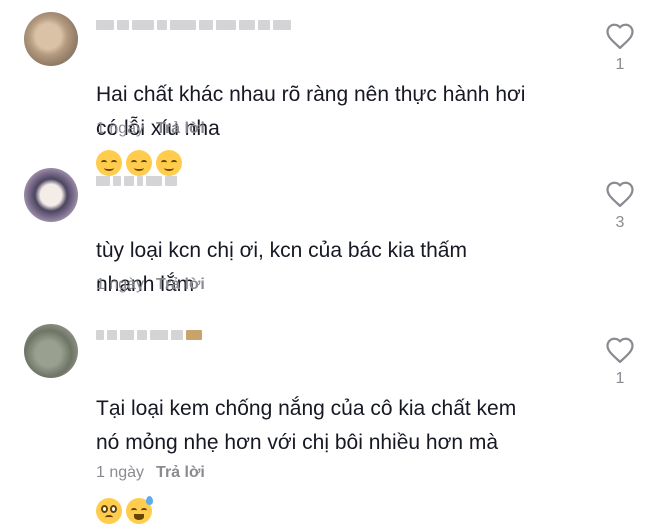  What do you see at coordinates (620, 222) in the screenshot?
I see `like-count: 3` at bounding box center [620, 222].